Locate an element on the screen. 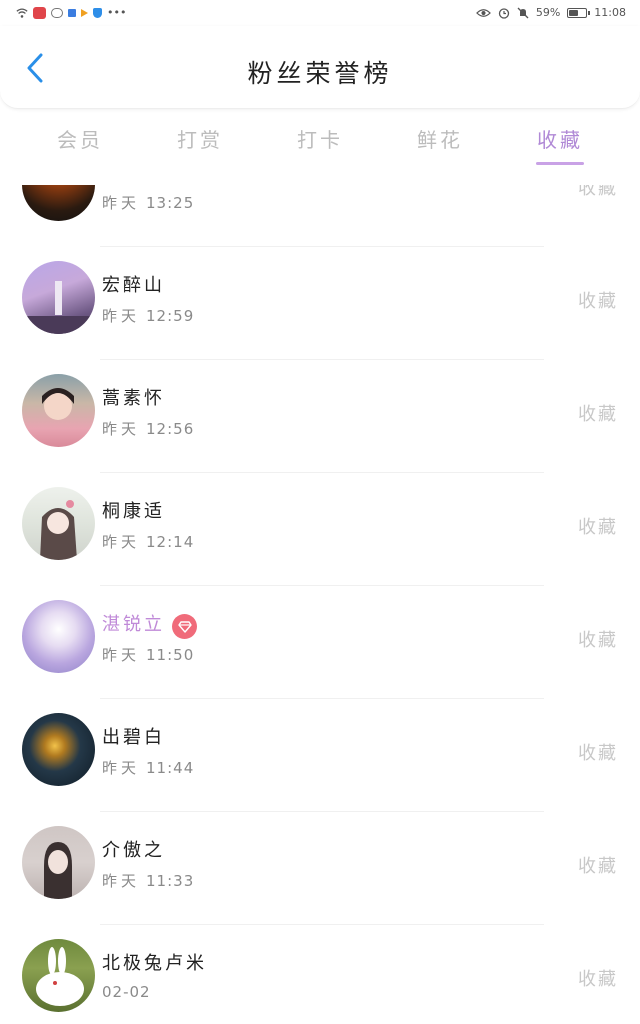 This screenshot has width=640, height=1024. list-item-name: 北极兔卢米 is located at coordinates (154, 963).